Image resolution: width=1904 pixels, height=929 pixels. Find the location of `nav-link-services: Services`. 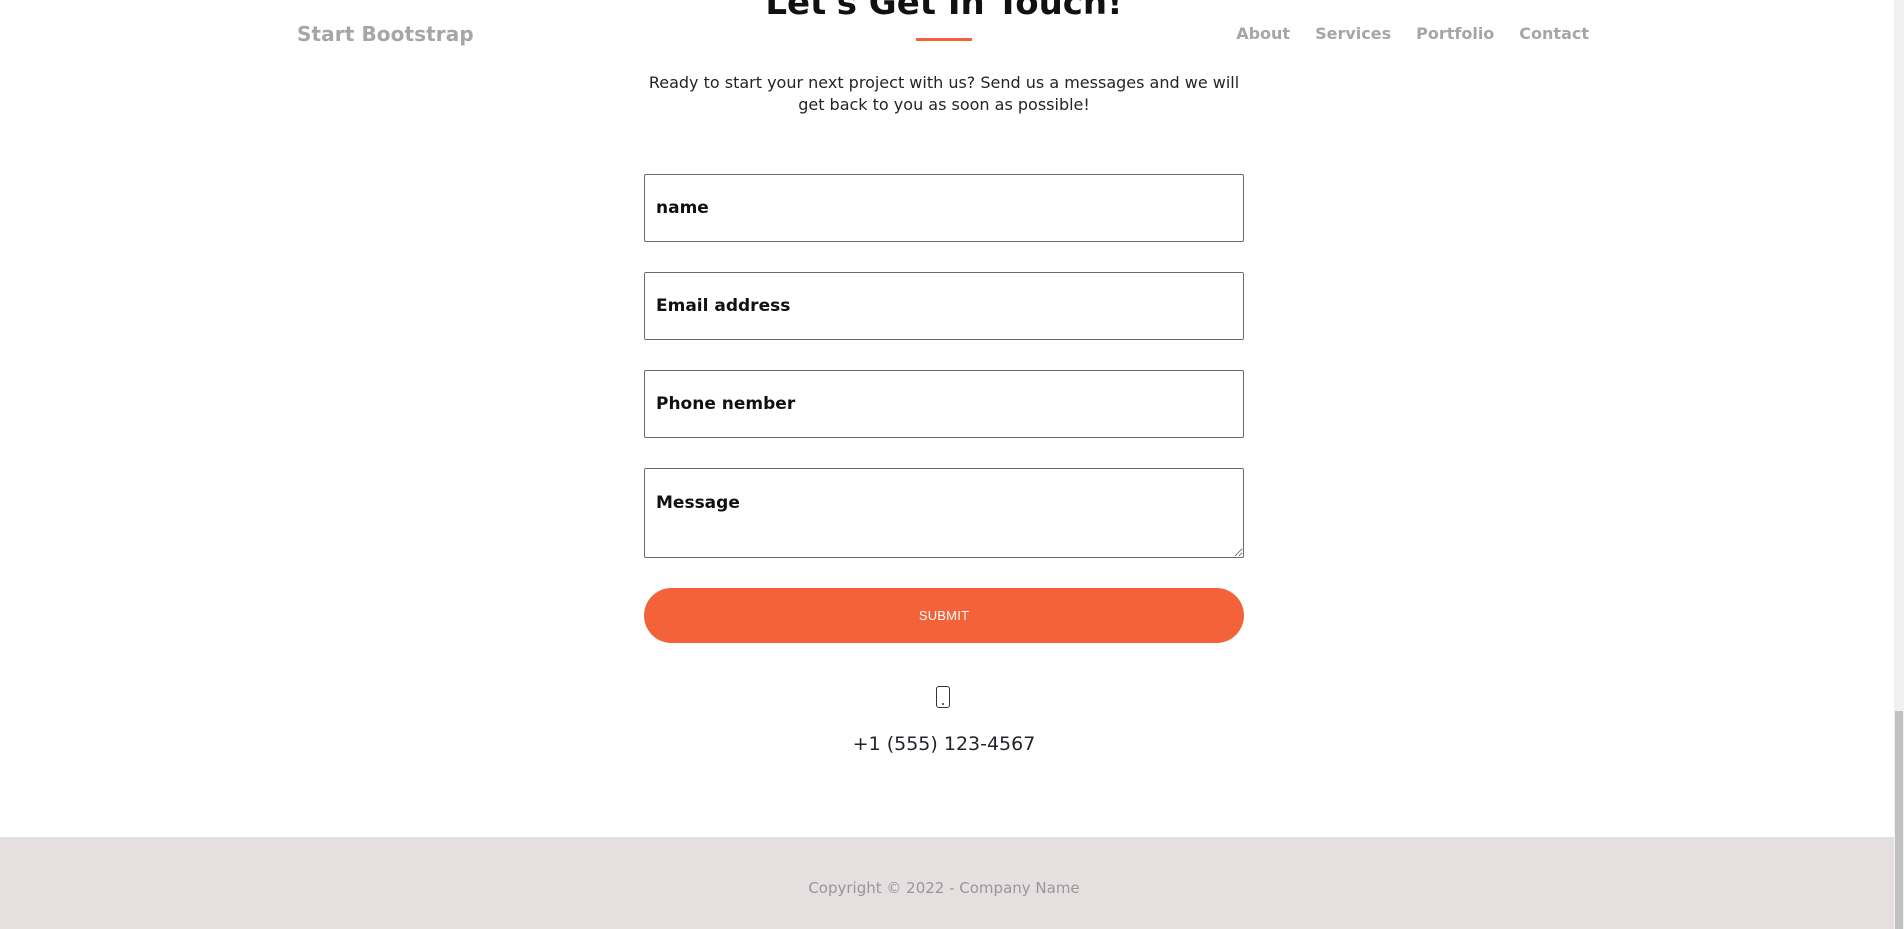

nav-link-services: Services is located at coordinates (1353, 33).